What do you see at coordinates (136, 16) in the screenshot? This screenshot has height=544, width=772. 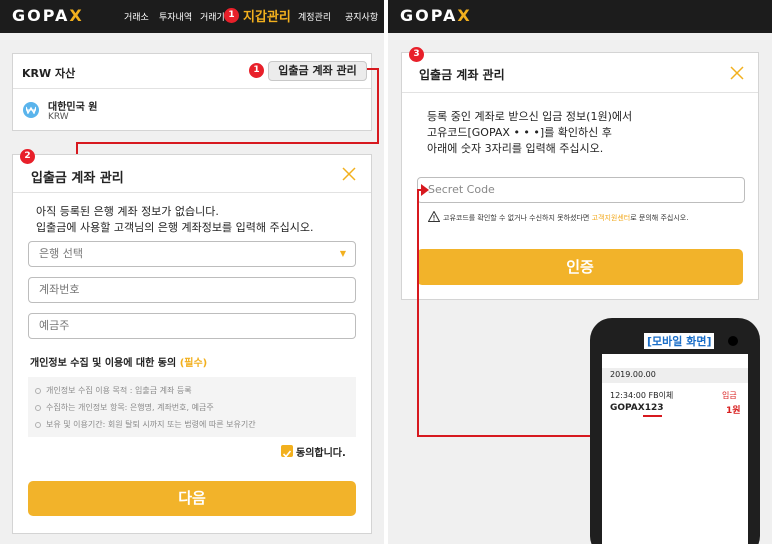 I see `nav-exchange: 거래소` at bounding box center [136, 16].